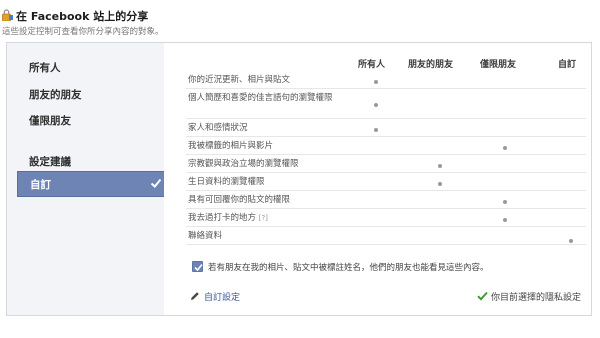 The width and height of the screenshot is (600, 338). I want to click on checkmark-icon, so click(198, 267).